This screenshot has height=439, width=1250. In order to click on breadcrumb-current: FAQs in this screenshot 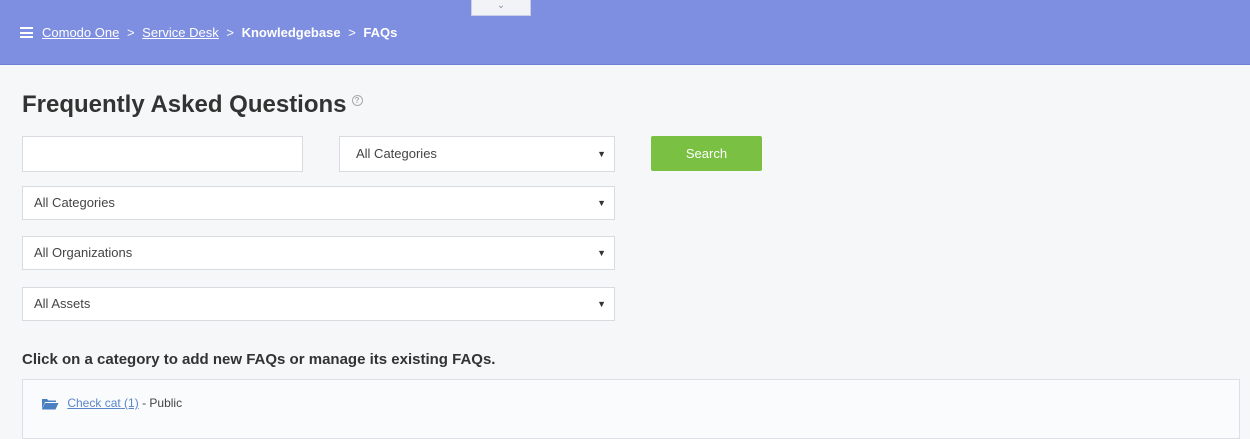, I will do `click(380, 32)`.